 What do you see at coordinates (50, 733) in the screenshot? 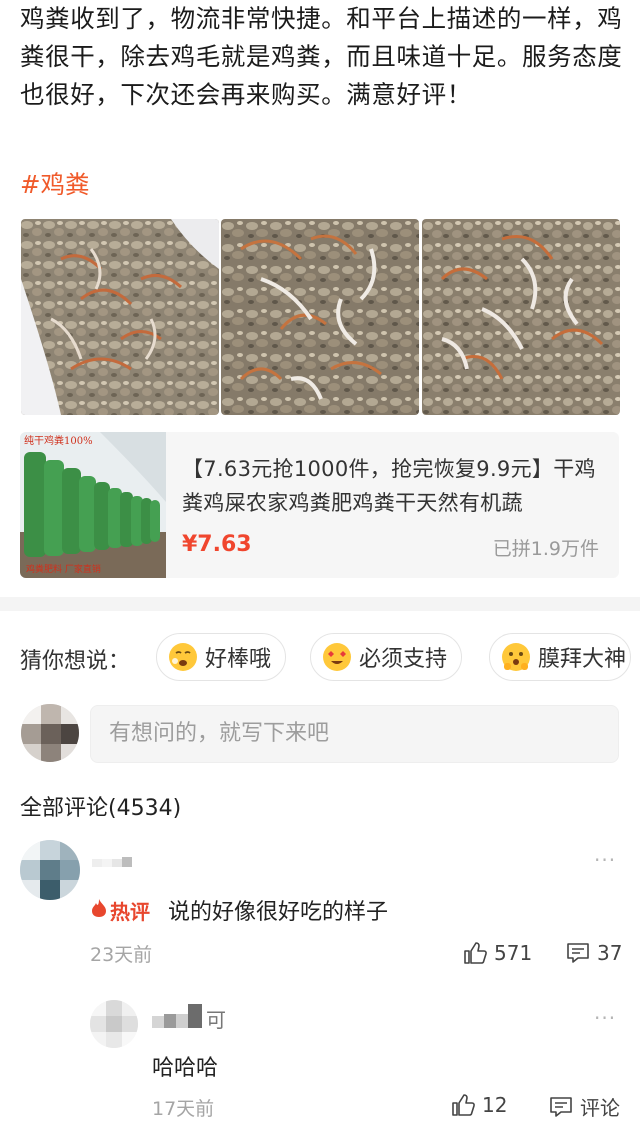
I see `my-avatar` at bounding box center [50, 733].